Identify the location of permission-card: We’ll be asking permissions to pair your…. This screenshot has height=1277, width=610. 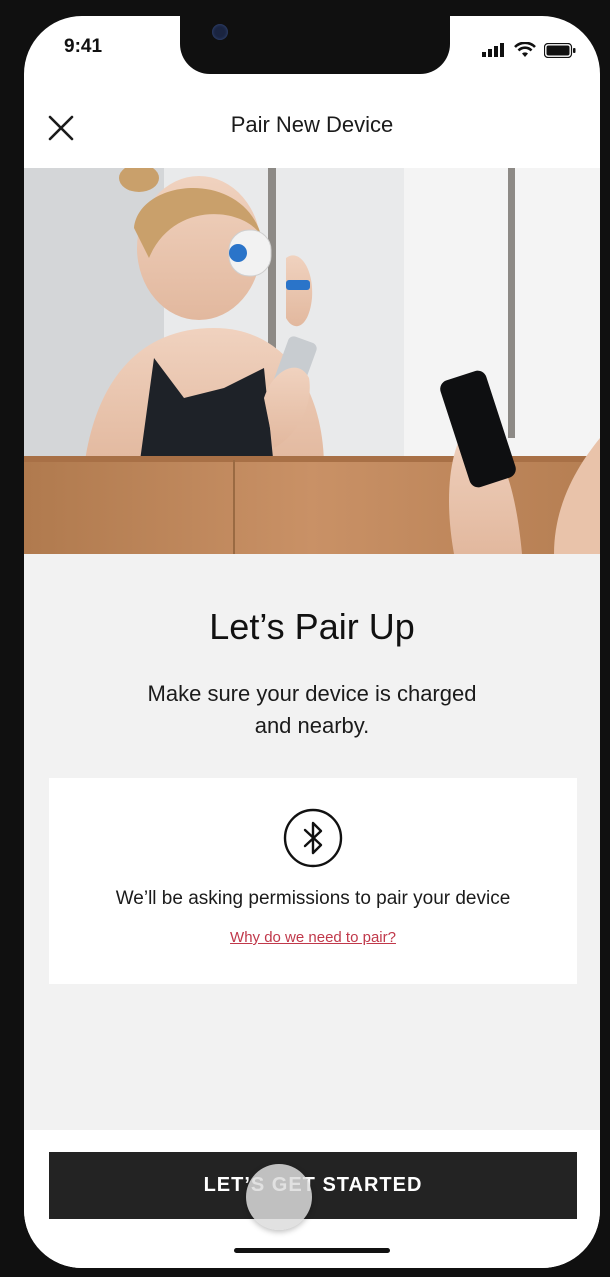
(313, 881).